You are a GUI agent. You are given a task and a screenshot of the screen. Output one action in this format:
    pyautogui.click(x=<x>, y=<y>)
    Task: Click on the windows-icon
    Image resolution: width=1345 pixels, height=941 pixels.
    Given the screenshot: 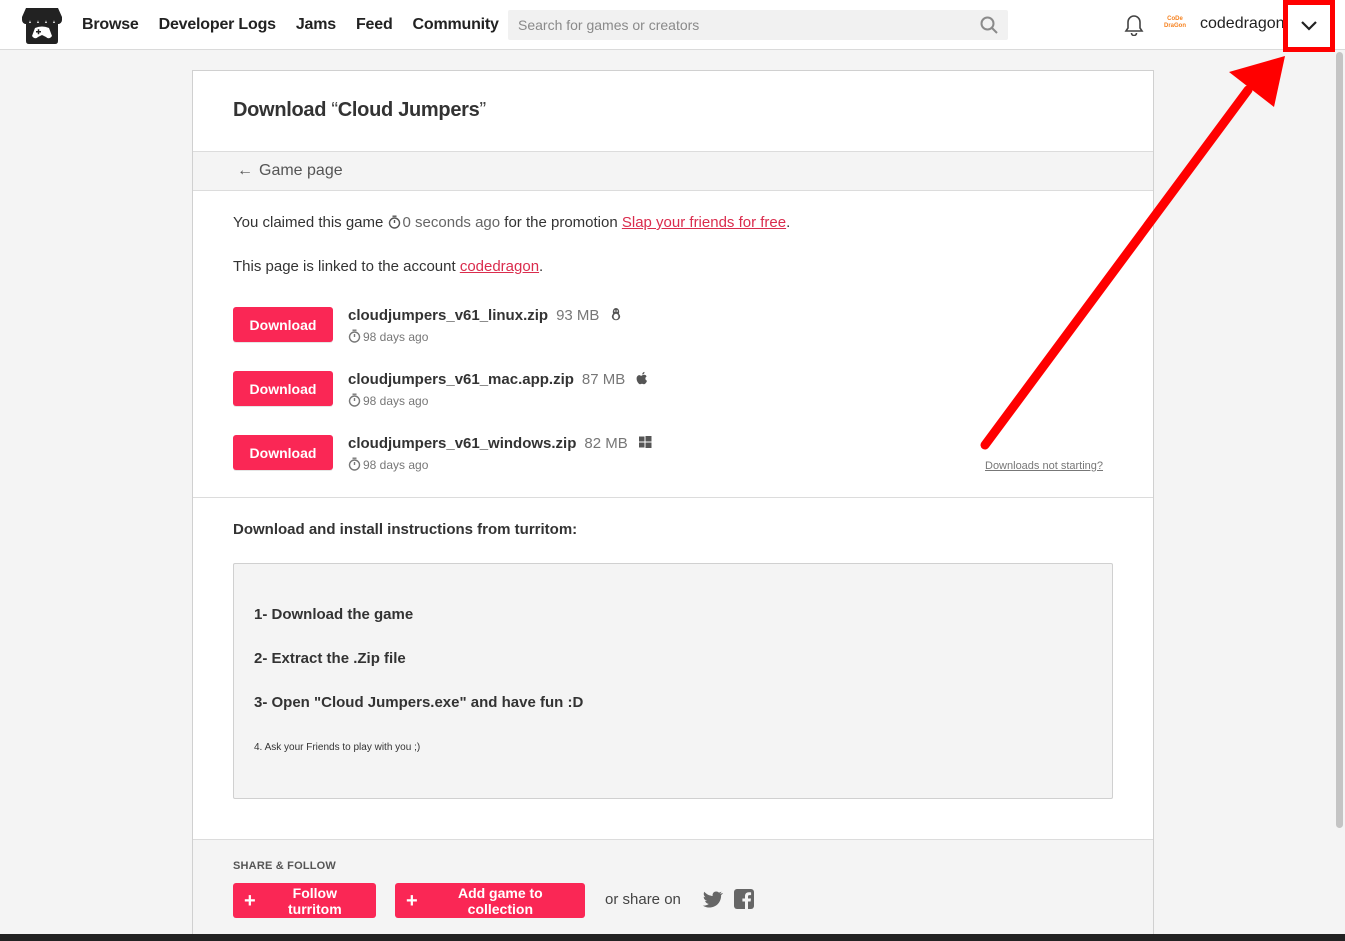 What is the action you would take?
    pyautogui.click(x=645, y=442)
    